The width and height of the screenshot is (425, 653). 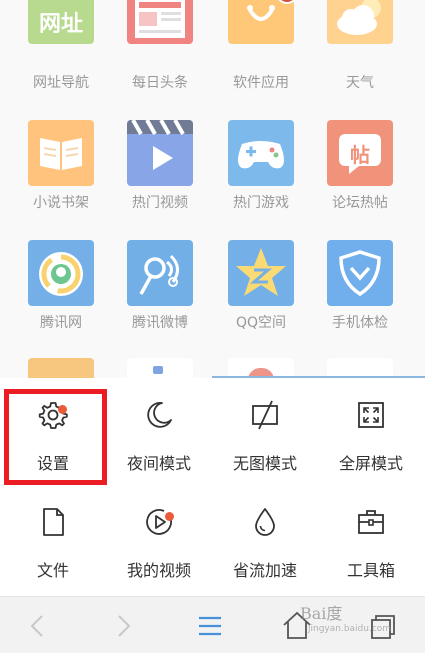 I want to click on menu-label: 设置, so click(x=52, y=463).